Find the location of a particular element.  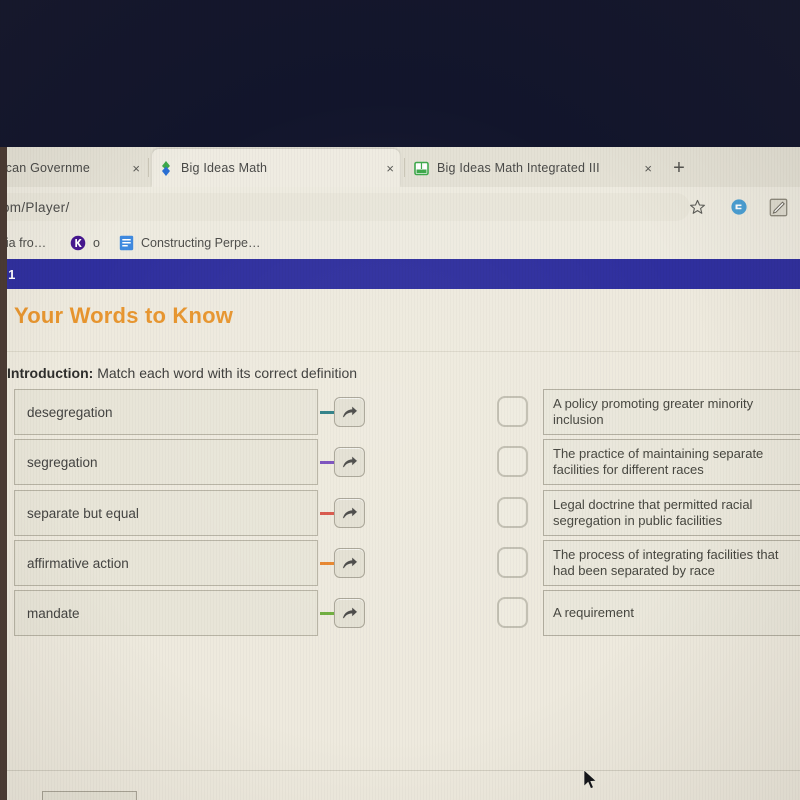

browser-toolbar: om/Player/ is located at coordinates (400, 207).